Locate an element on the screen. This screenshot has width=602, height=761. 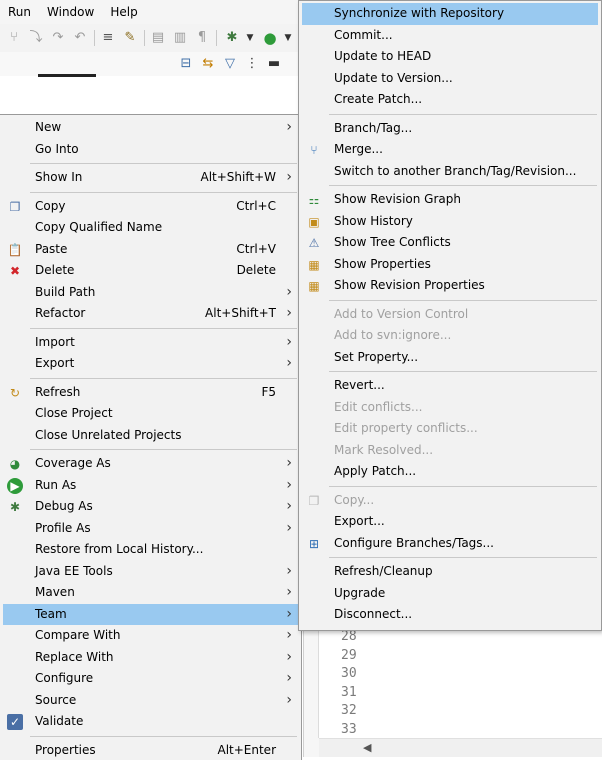
menu-item-label: Delete is located at coordinates (54, 271).